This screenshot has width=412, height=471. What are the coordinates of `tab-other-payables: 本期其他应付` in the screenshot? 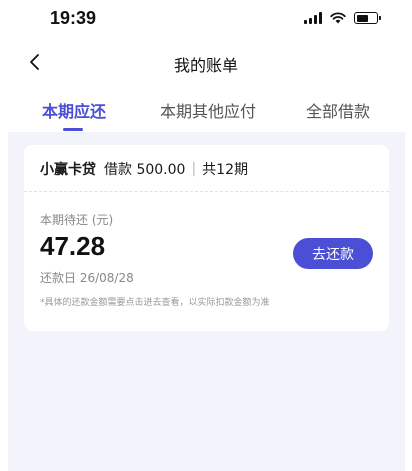 It's located at (208, 110).